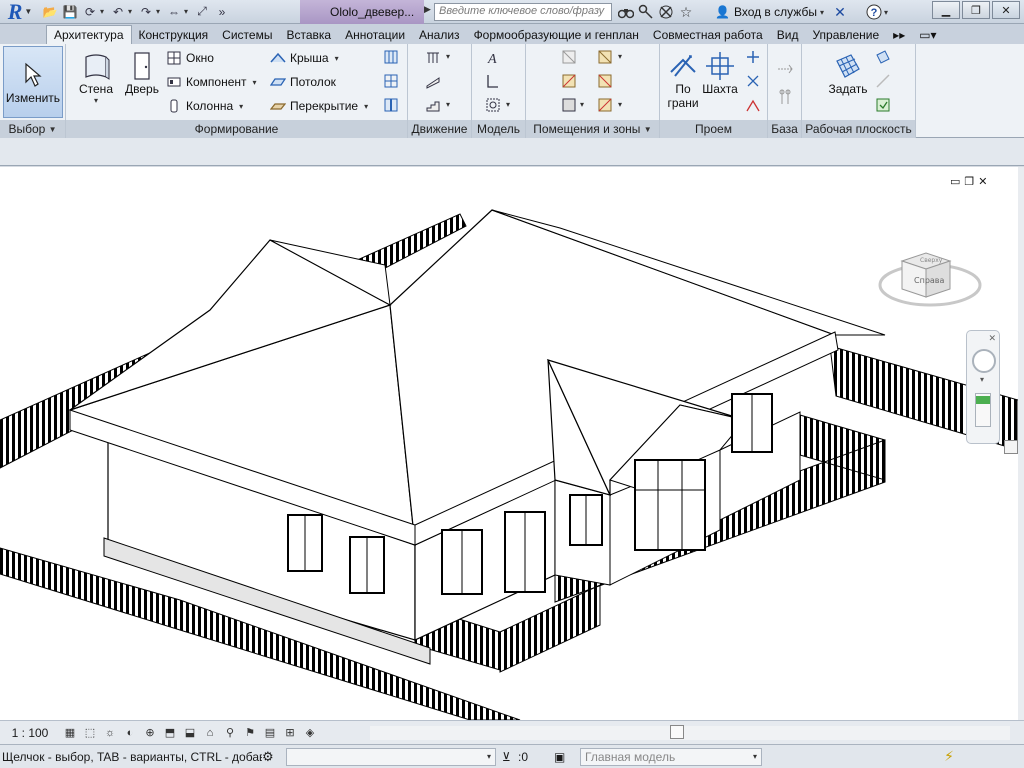 This screenshot has width=1024, height=768. What do you see at coordinates (690, 733) in the screenshot?
I see `horizontal-scrollbar` at bounding box center [690, 733].